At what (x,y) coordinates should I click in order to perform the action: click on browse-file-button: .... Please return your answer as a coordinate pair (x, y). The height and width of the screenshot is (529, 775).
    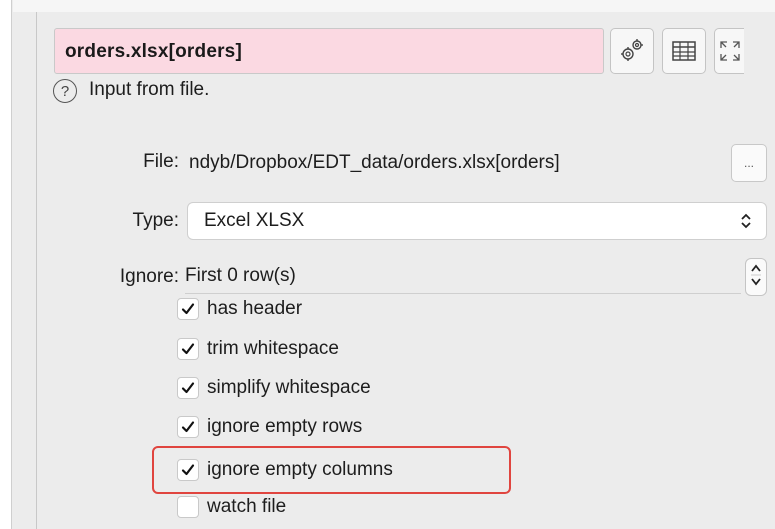
    Looking at the image, I should click on (749, 163).